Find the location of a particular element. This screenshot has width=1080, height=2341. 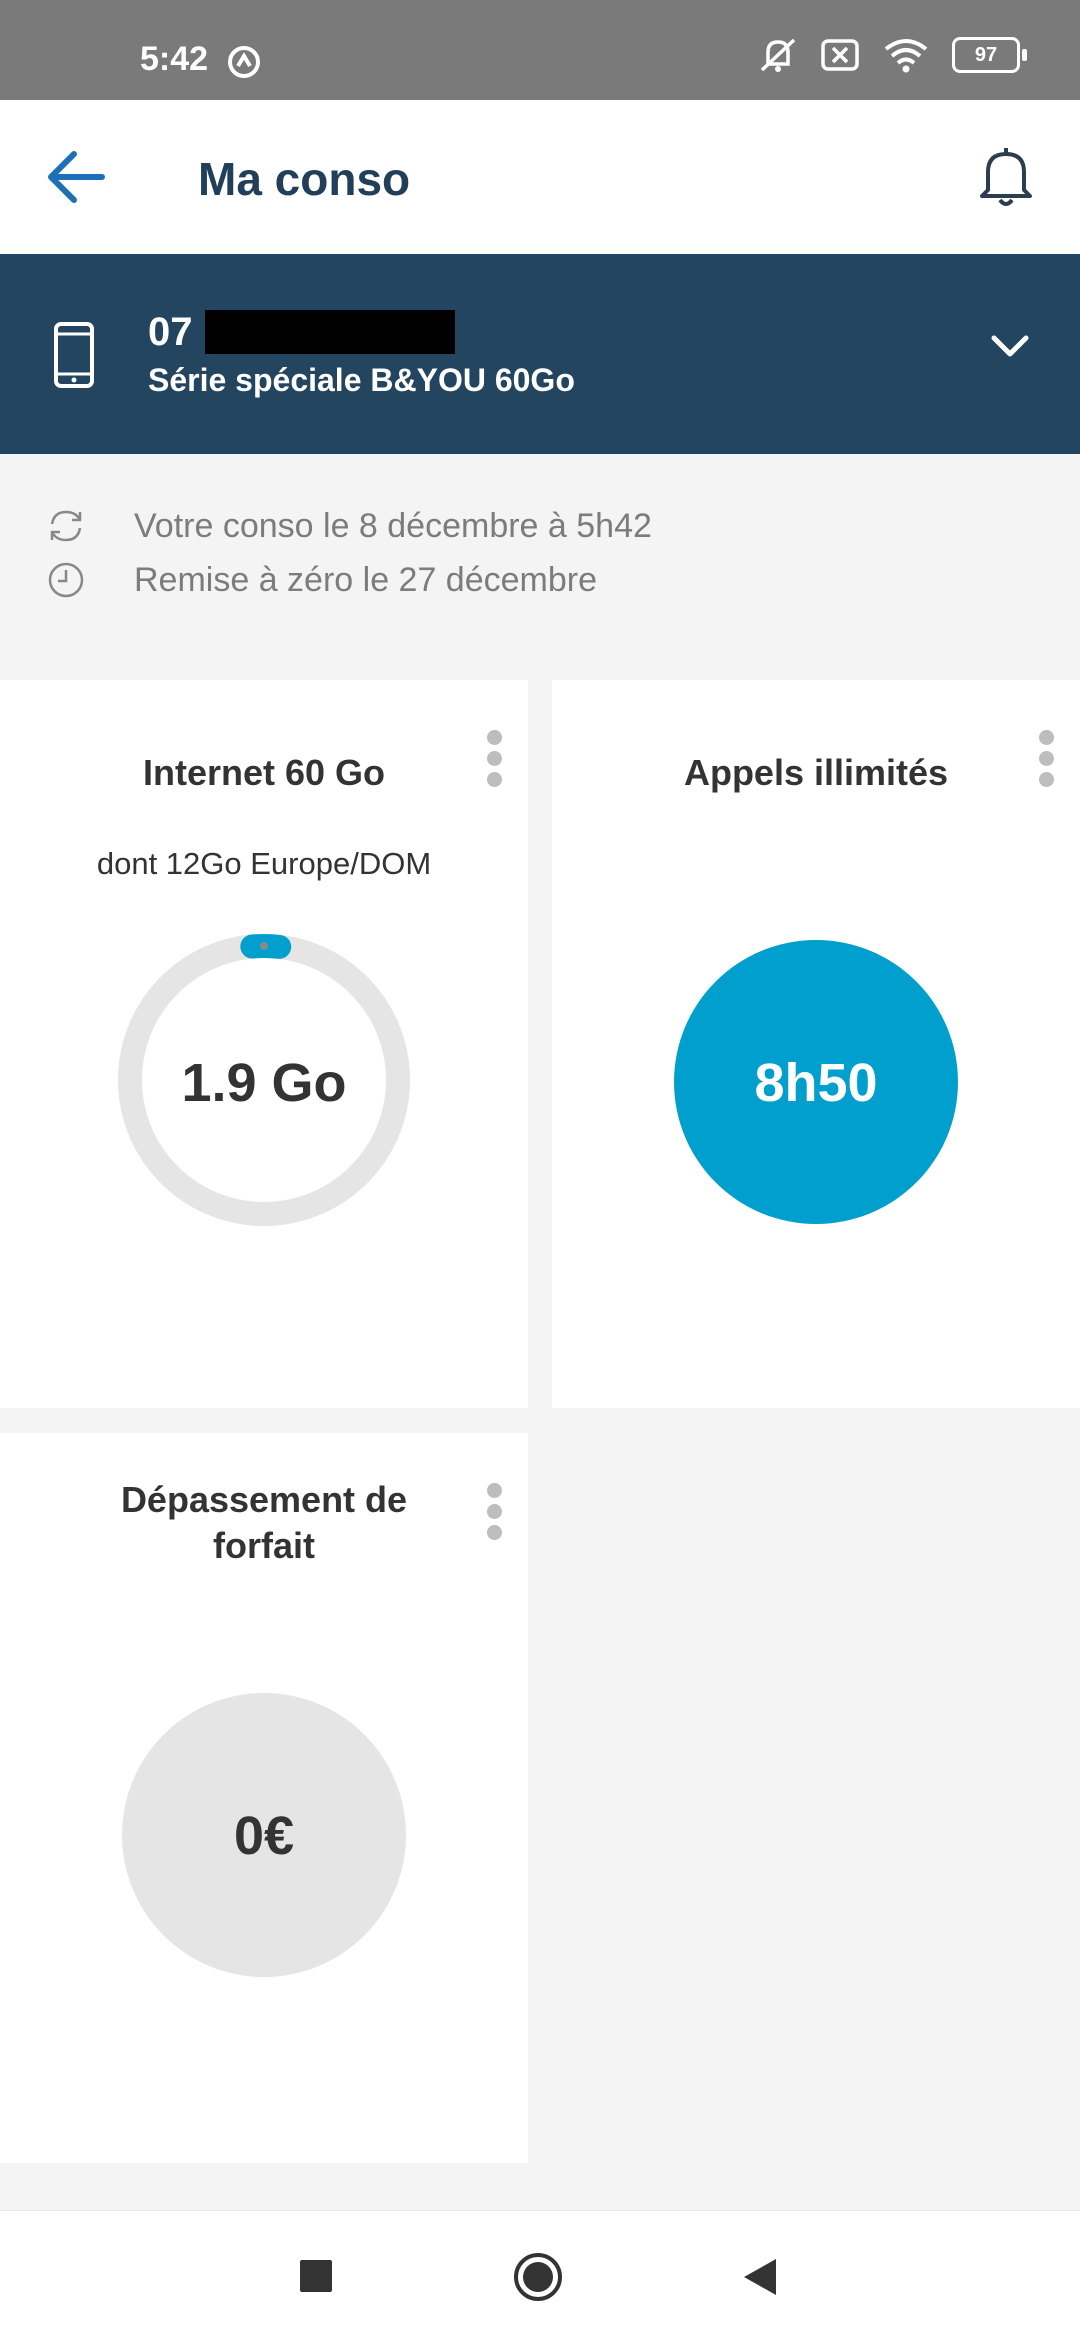

refresh-icon is located at coordinates (66, 526).